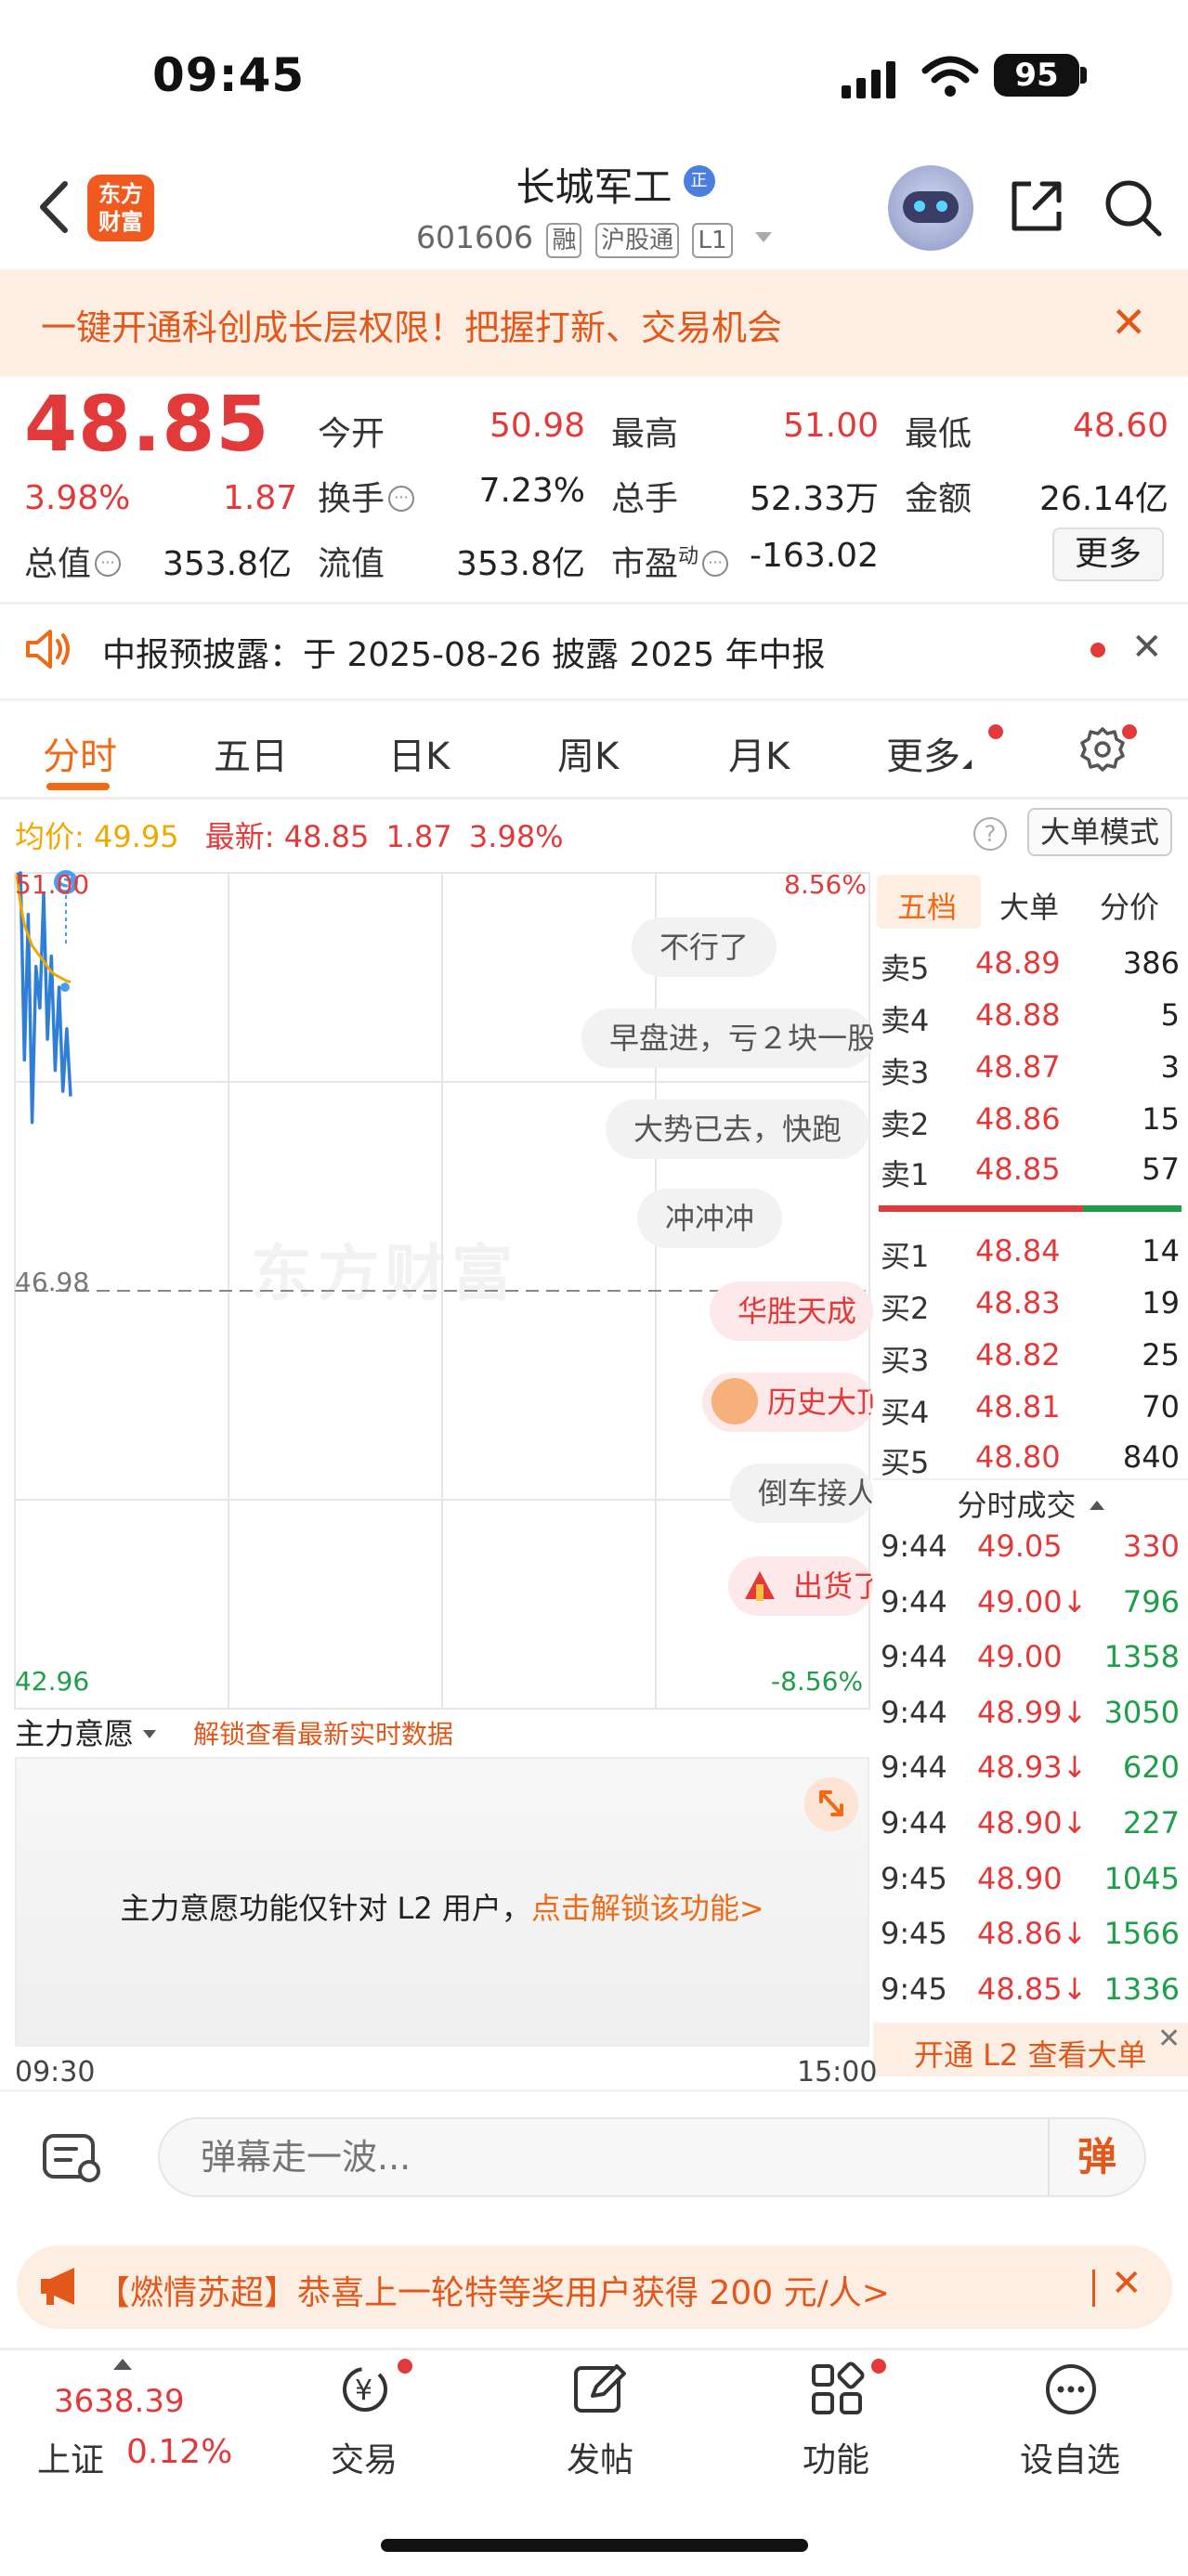  What do you see at coordinates (1126, 2283) in the screenshot?
I see `event-banner-close-button: ✕` at bounding box center [1126, 2283].